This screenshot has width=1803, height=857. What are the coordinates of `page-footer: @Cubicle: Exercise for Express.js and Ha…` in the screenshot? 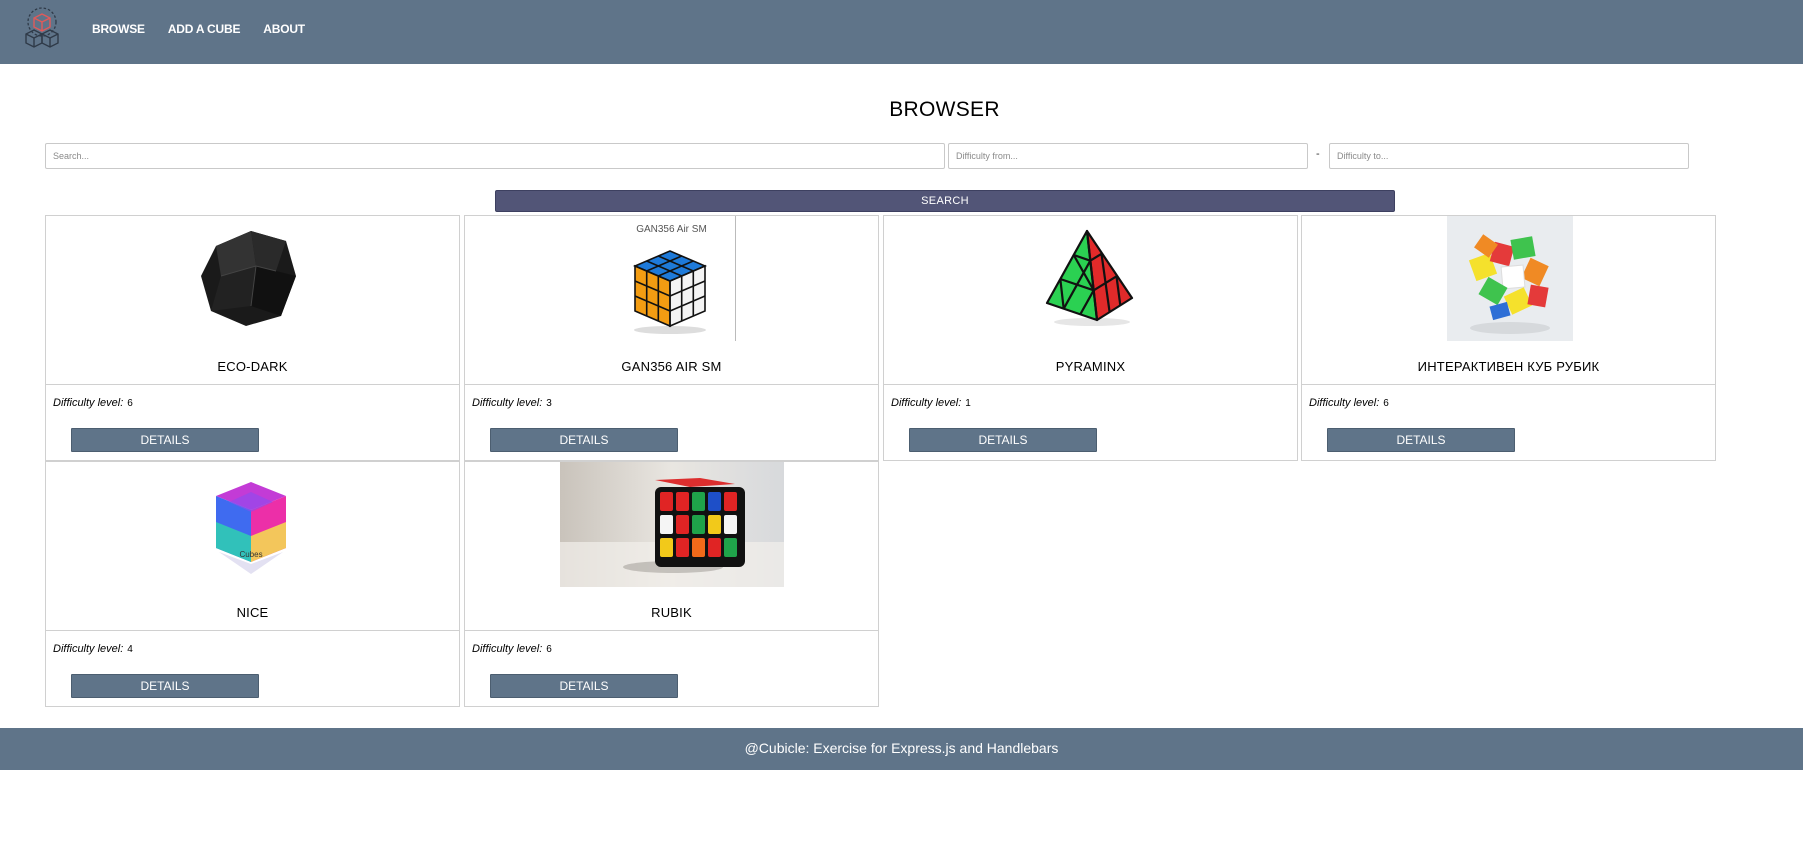 It's located at (901, 749).